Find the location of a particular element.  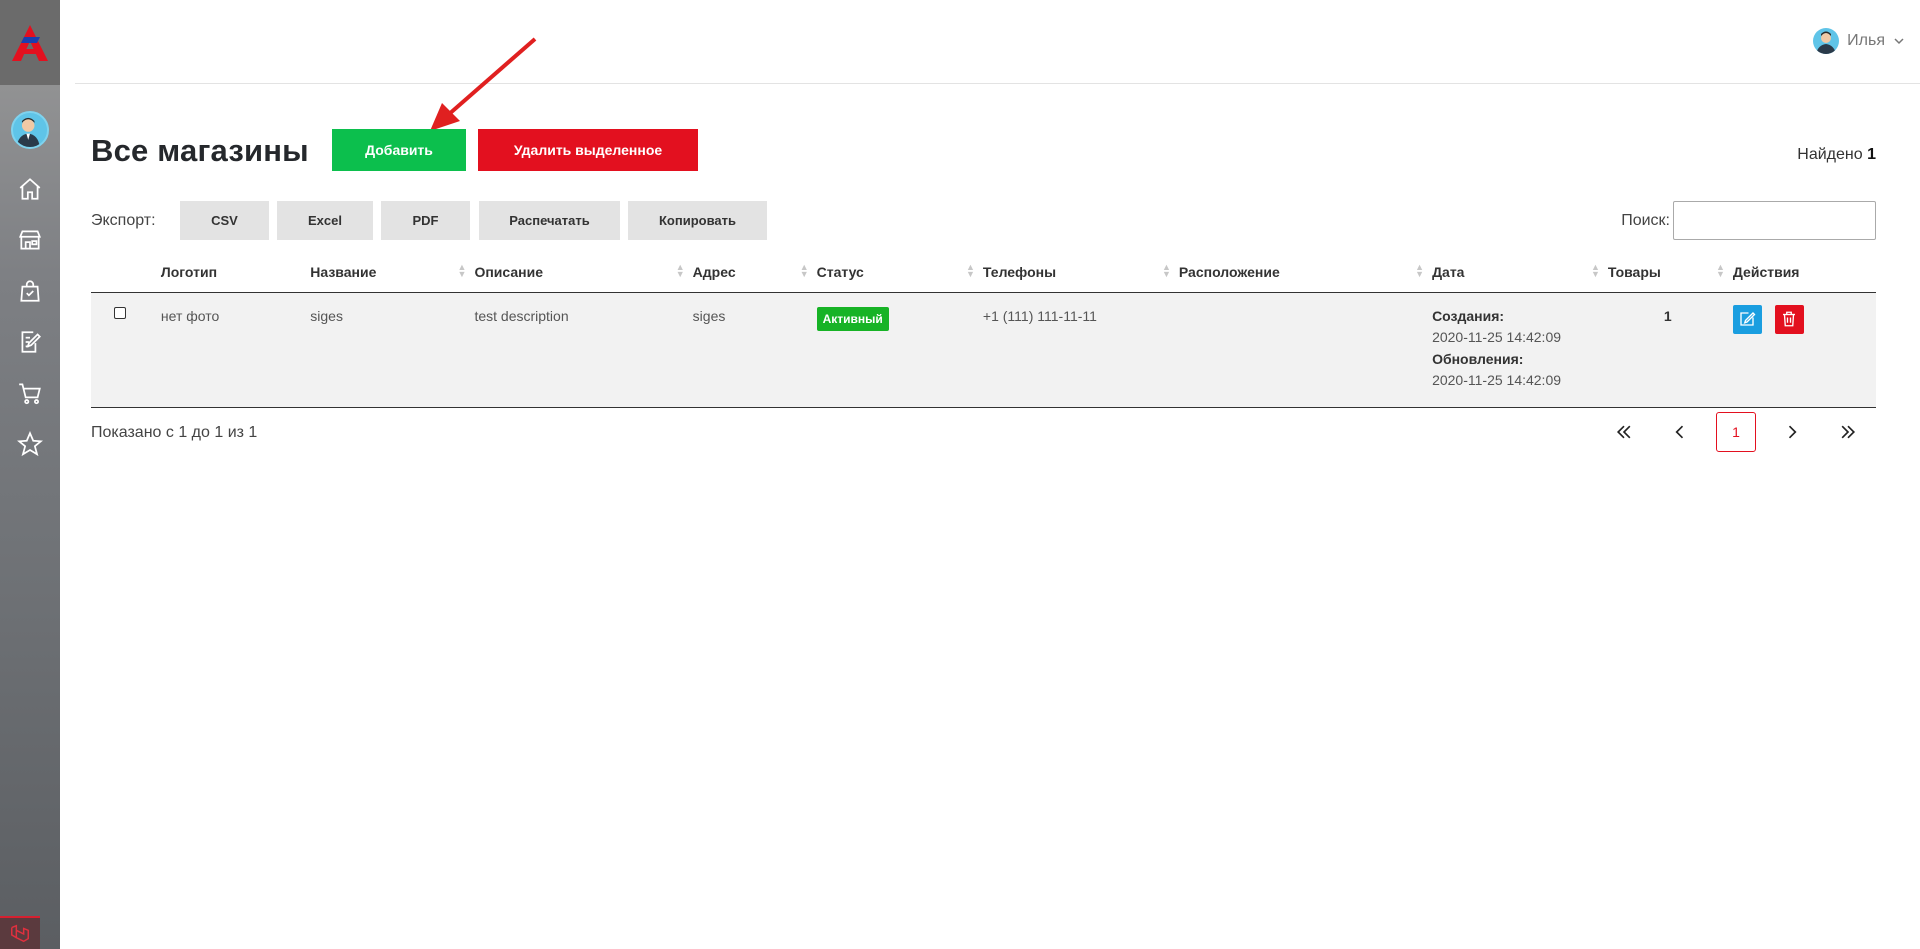

double-chevron-right-icon is located at coordinates (1848, 432).